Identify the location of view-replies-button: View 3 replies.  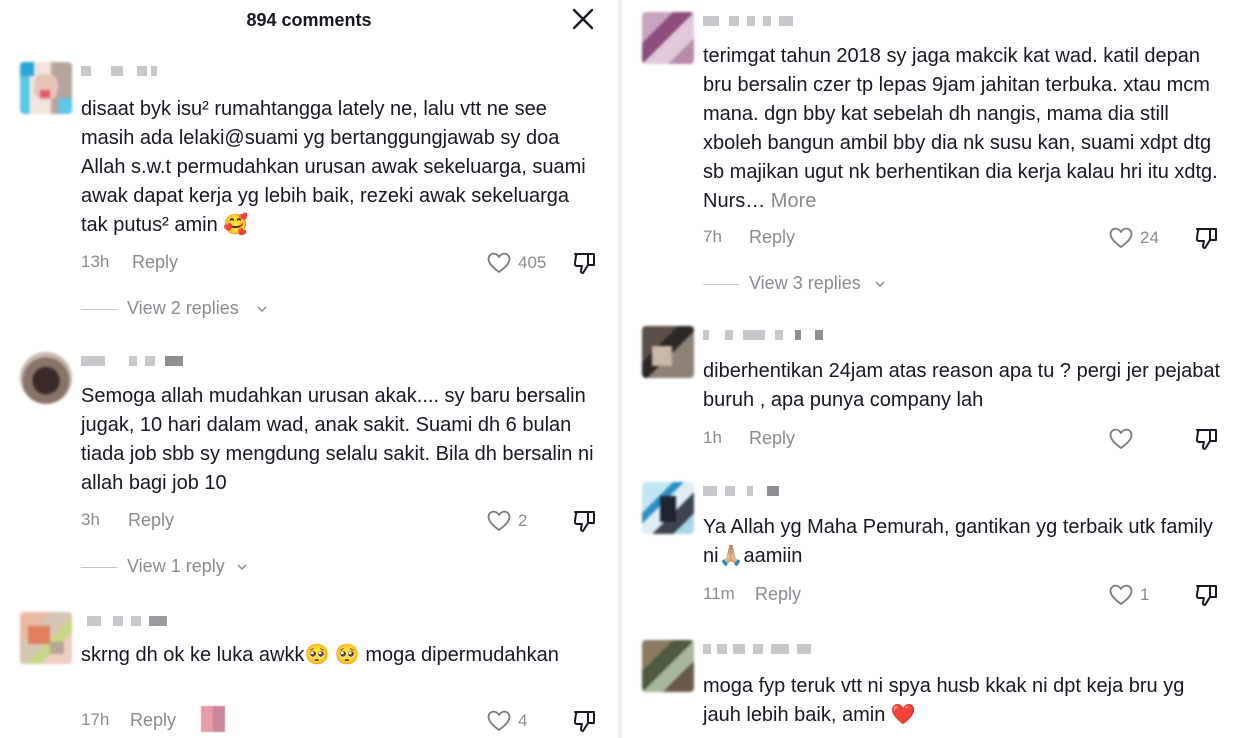
(833, 284).